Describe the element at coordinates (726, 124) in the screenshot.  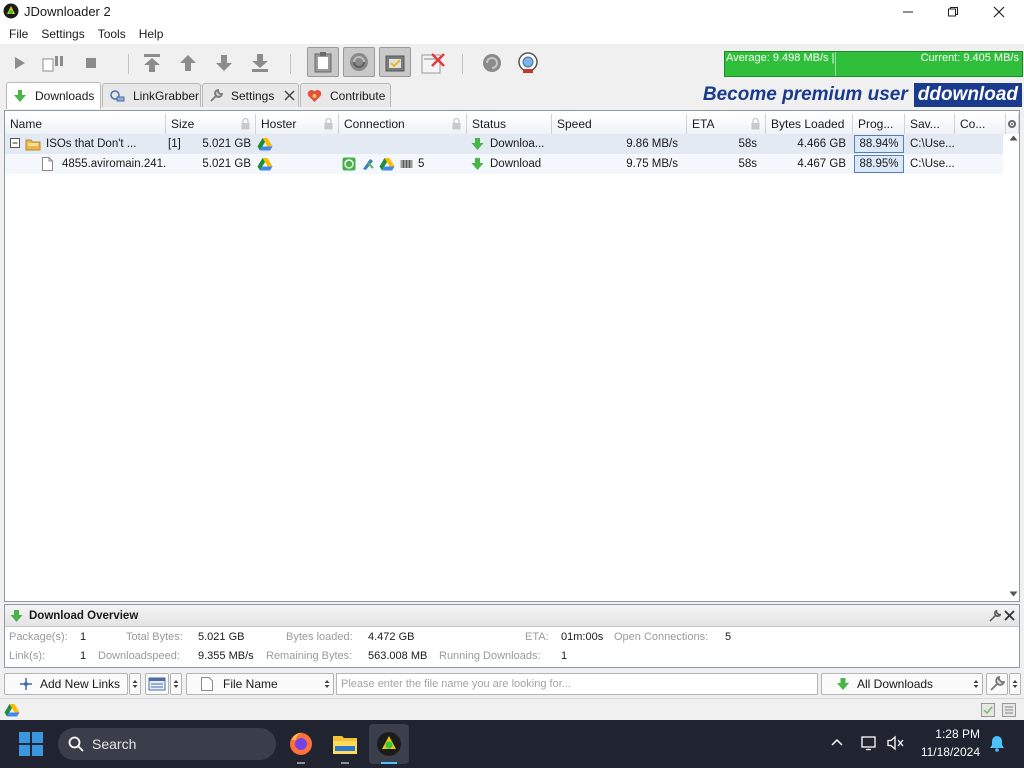
I see `column-header-eta: ETA` at that location.